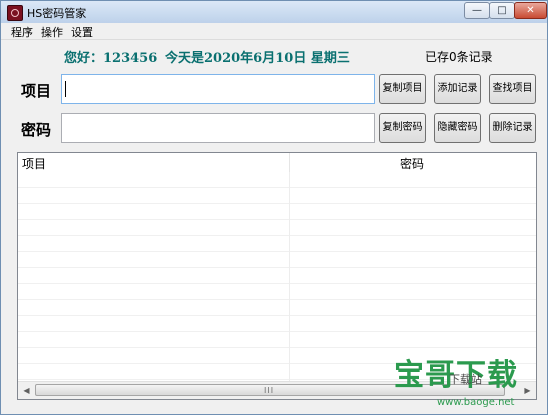 The height and width of the screenshot is (417, 550). What do you see at coordinates (82, 32) in the screenshot?
I see `menu-settings: 设置` at bounding box center [82, 32].